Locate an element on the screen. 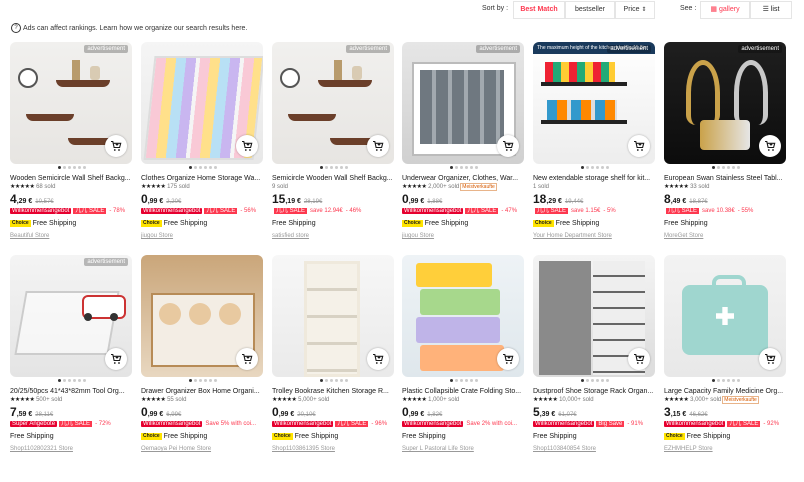 This screenshot has height=482, width=804. store-link: Beautiful Store is located at coordinates (72, 236).